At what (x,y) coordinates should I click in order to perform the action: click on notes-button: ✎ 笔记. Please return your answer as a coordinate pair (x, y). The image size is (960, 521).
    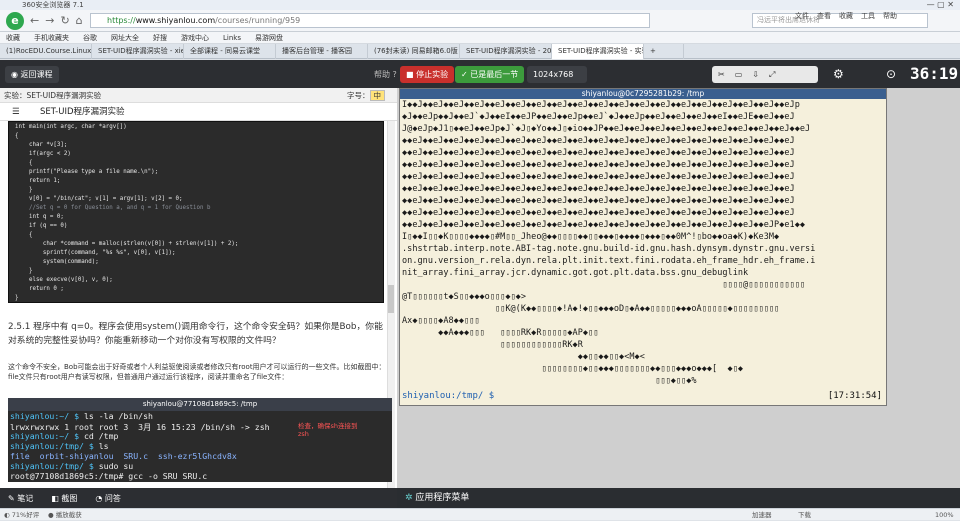
    Looking at the image, I should click on (20, 498).